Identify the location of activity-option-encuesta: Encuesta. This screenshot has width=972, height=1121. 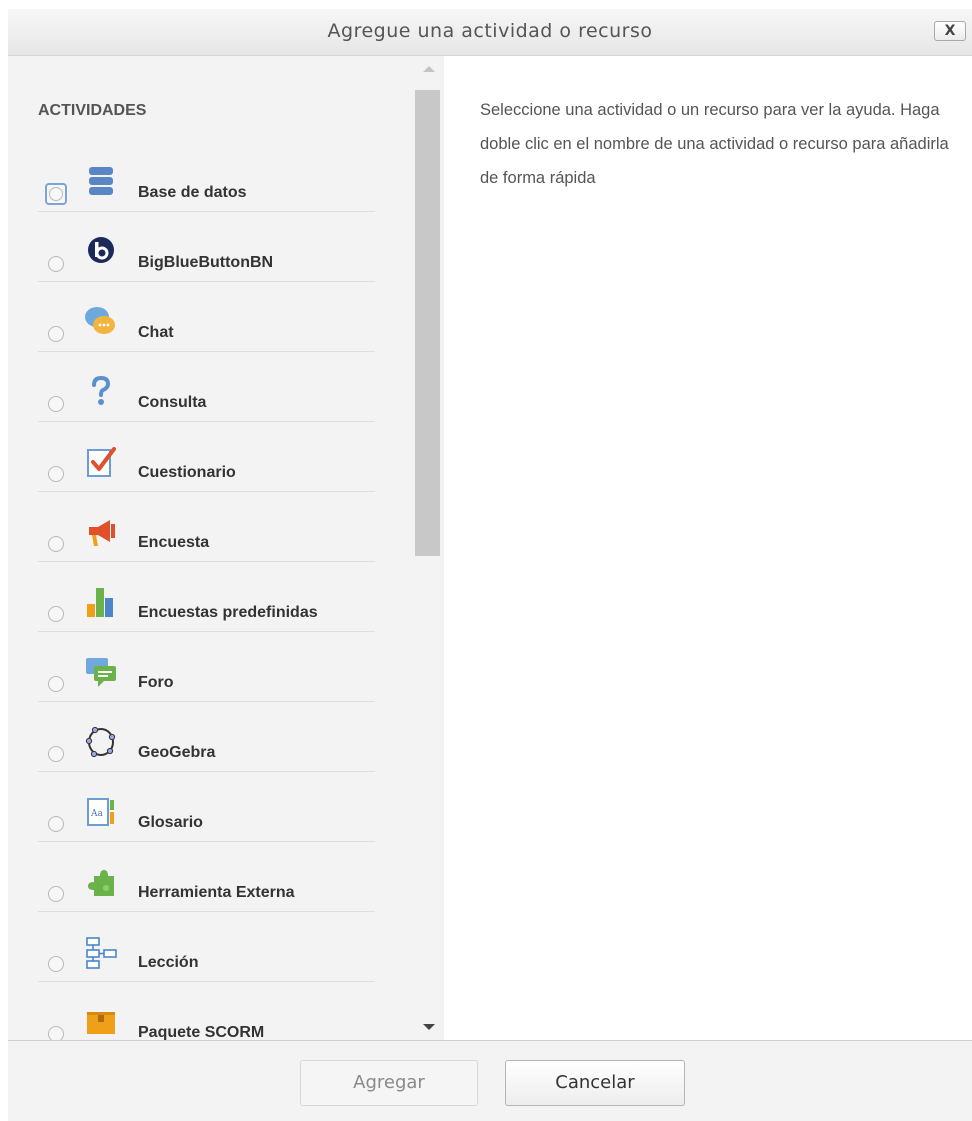
(206, 527).